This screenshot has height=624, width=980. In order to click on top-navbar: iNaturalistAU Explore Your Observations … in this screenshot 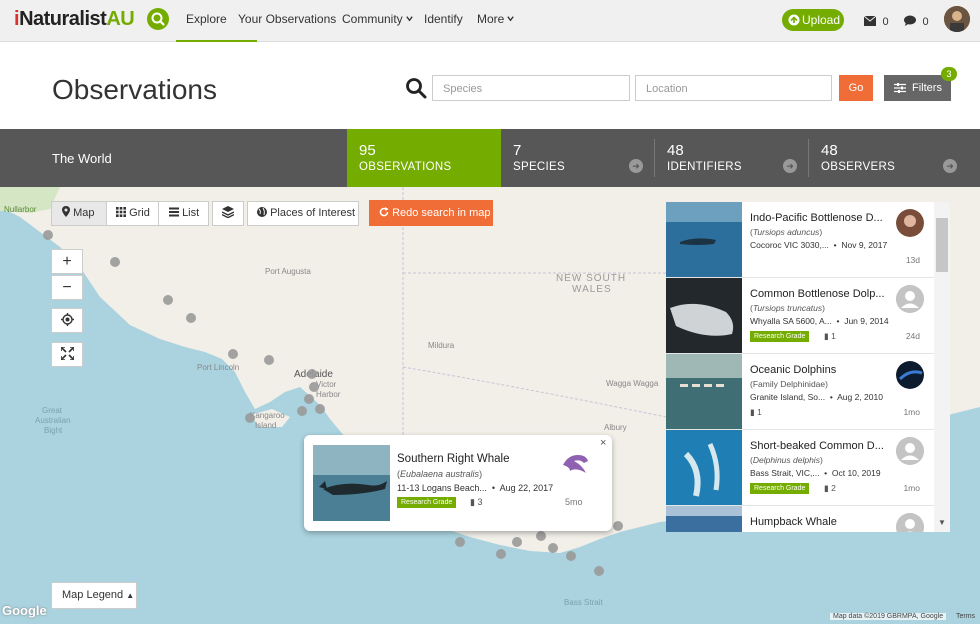, I will do `click(490, 21)`.